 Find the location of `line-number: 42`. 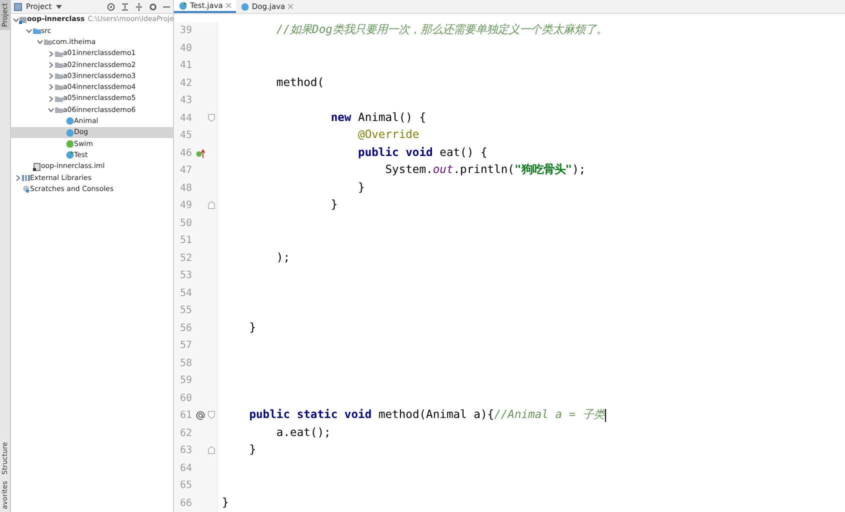

line-number: 42 is located at coordinates (185, 83).